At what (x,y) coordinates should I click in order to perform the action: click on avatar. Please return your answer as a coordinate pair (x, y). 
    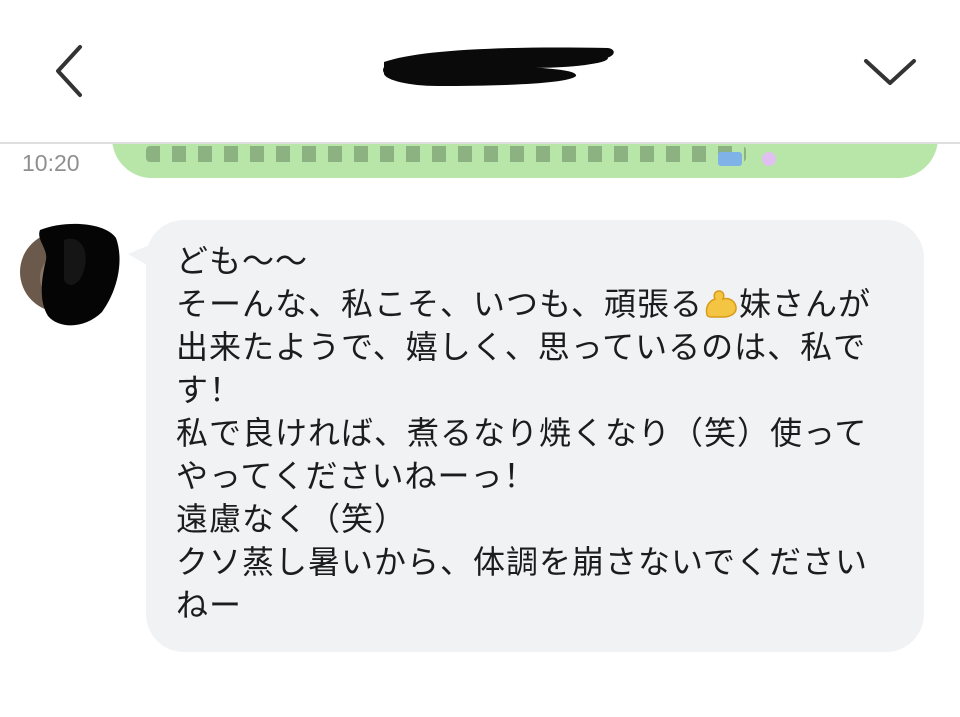
    Looking at the image, I should click on (70, 275).